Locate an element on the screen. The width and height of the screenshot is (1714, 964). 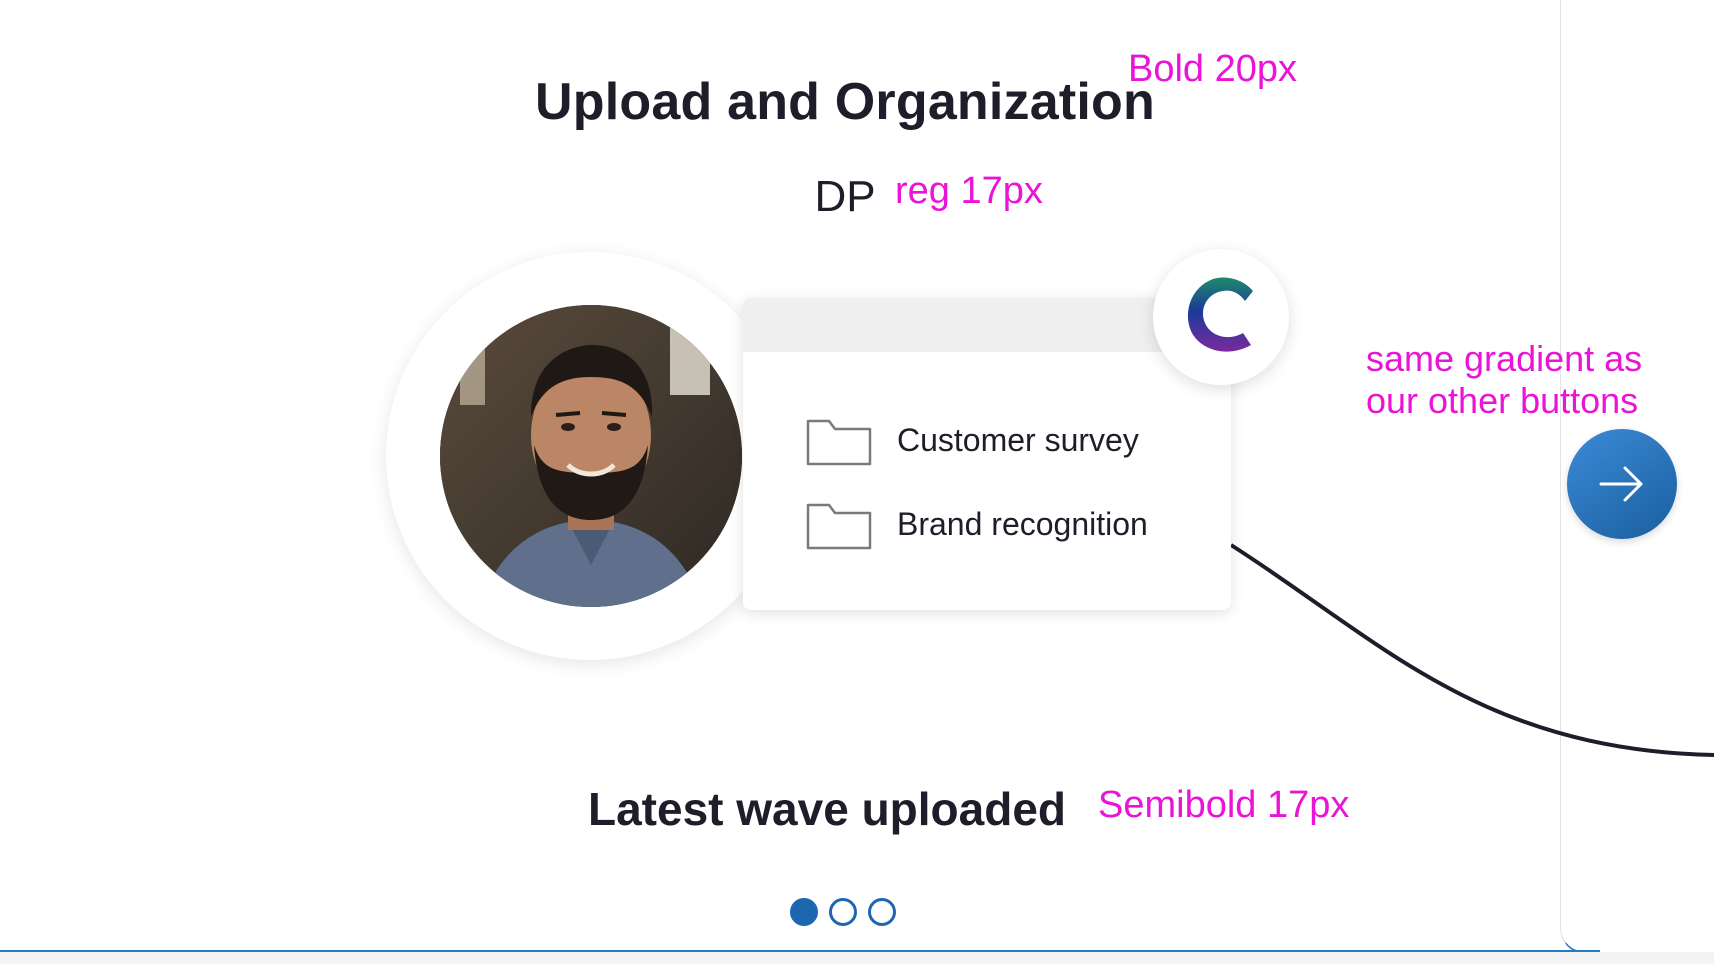
folder-label: Customer survey is located at coordinates (1018, 439).